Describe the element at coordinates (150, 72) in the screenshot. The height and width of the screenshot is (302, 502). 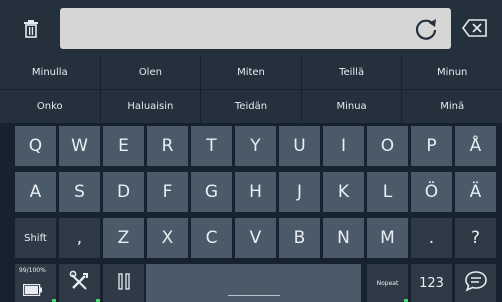
I see `suggestion-item: Olen` at that location.